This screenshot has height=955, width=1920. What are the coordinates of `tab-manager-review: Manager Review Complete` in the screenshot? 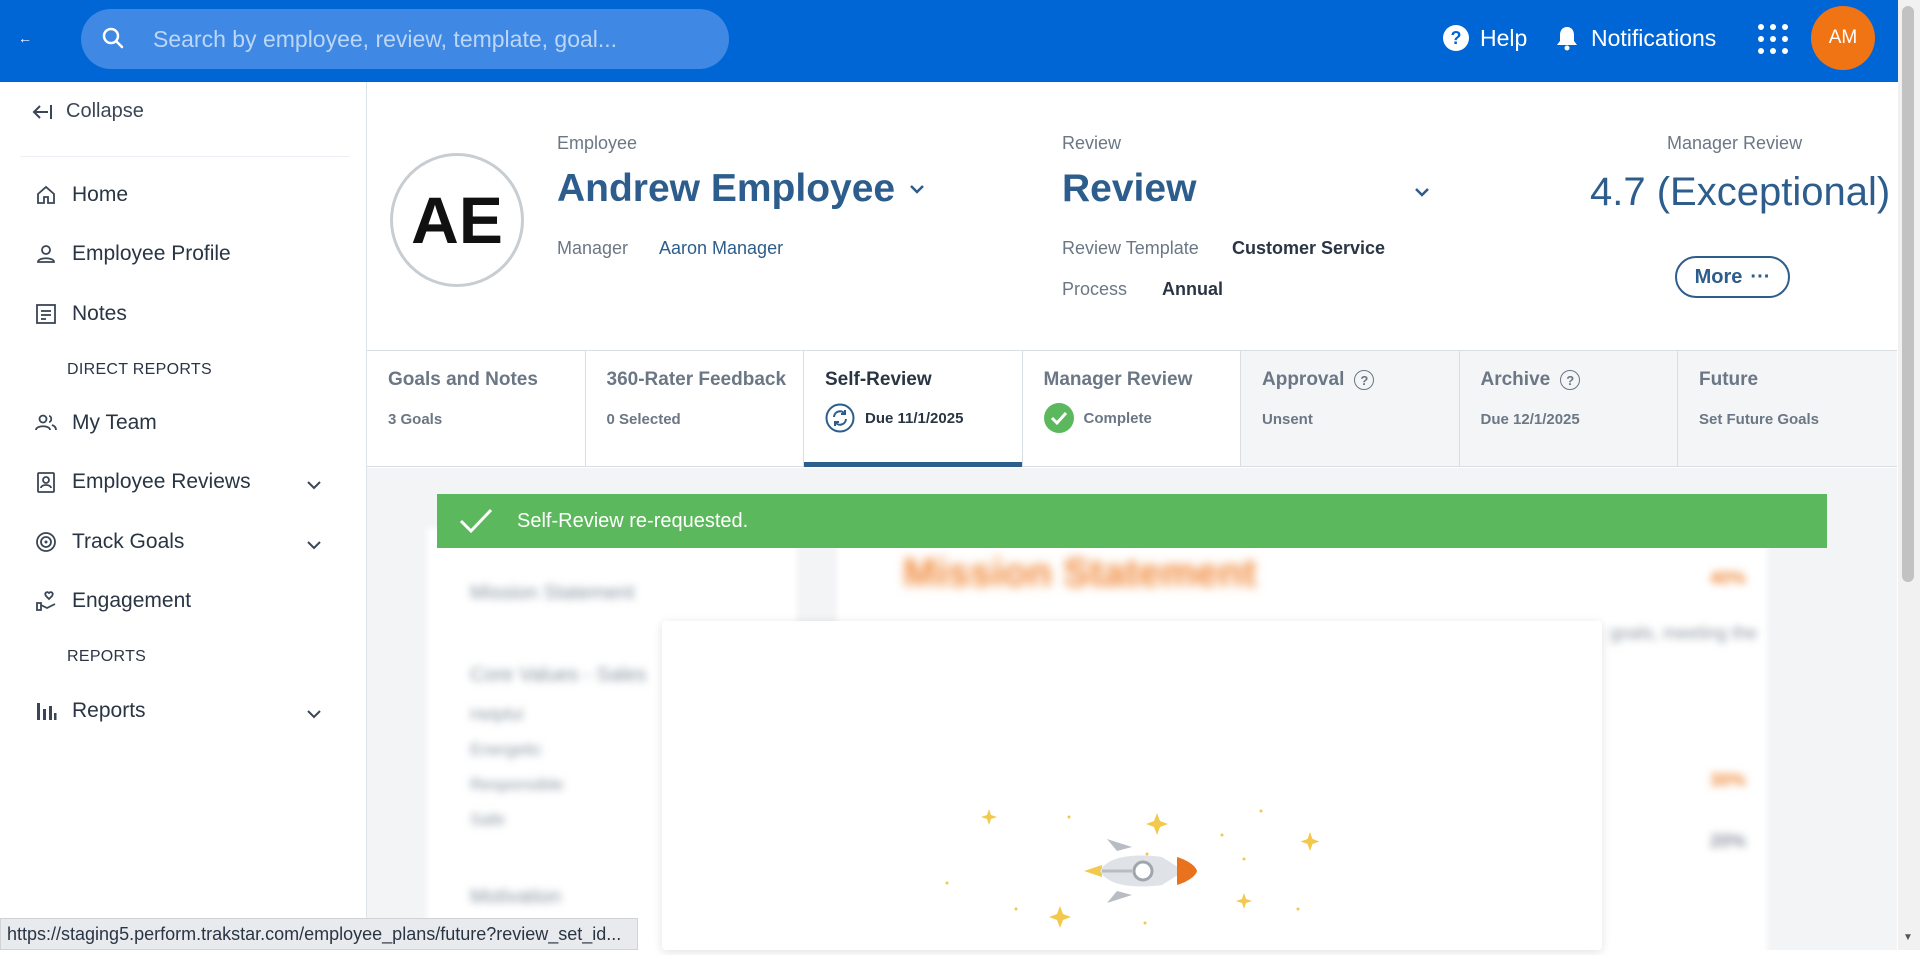 It's located at (1131, 408).